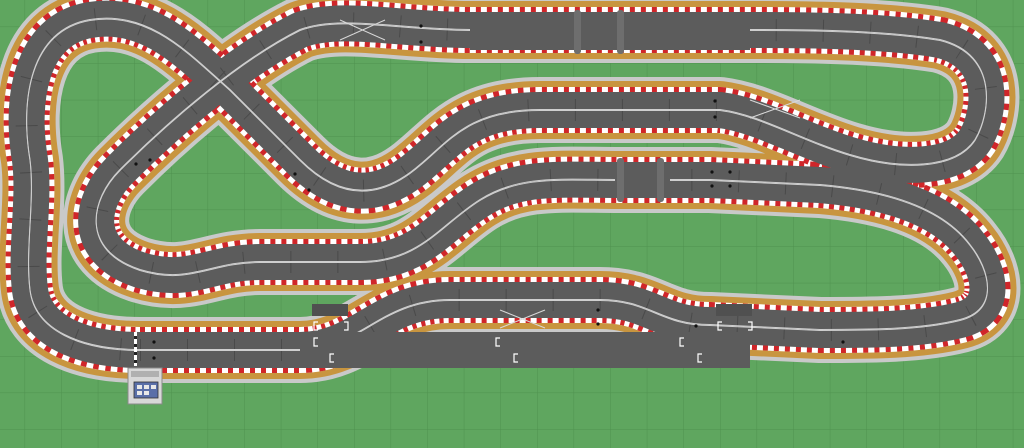 This screenshot has height=448, width=1024. I want to click on start-finish-line, so click(135, 349).